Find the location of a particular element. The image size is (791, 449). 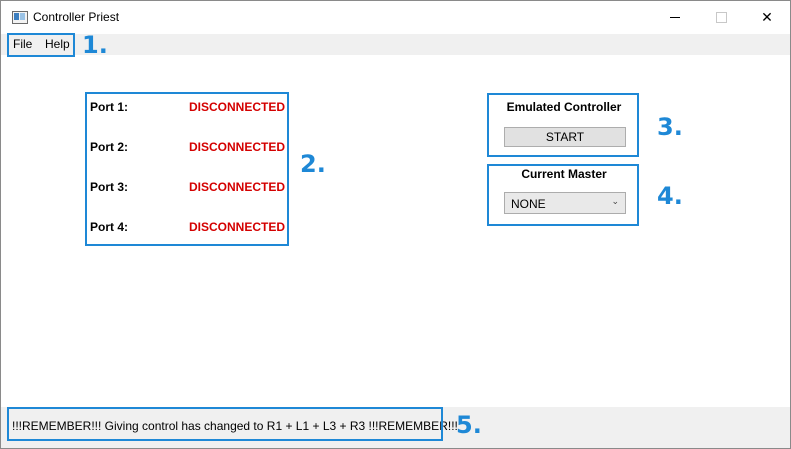

minimize-icon is located at coordinates (675, 17).